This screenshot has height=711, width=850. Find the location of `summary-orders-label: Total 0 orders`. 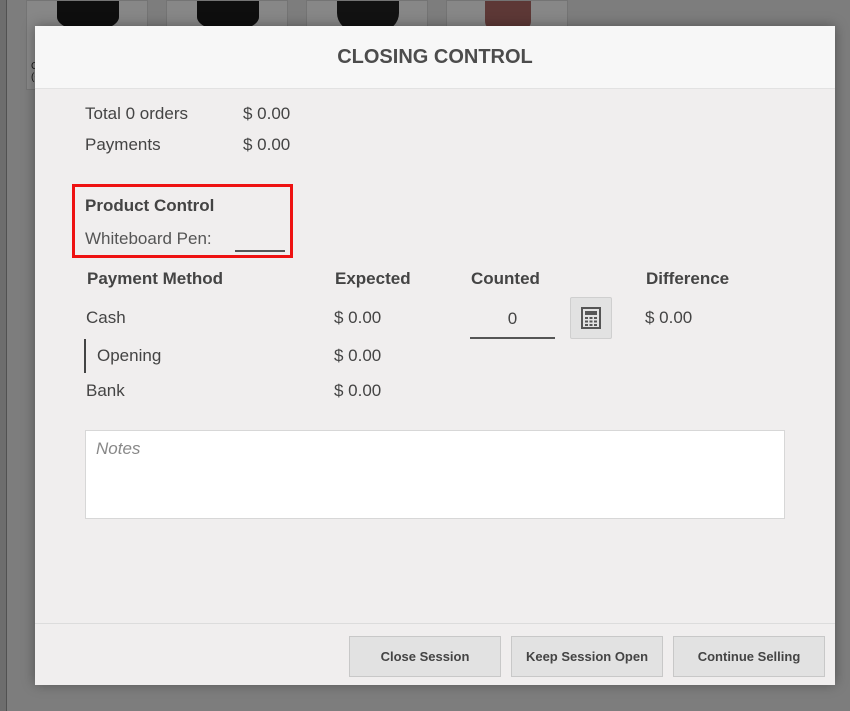

summary-orders-label: Total 0 orders is located at coordinates (136, 113).